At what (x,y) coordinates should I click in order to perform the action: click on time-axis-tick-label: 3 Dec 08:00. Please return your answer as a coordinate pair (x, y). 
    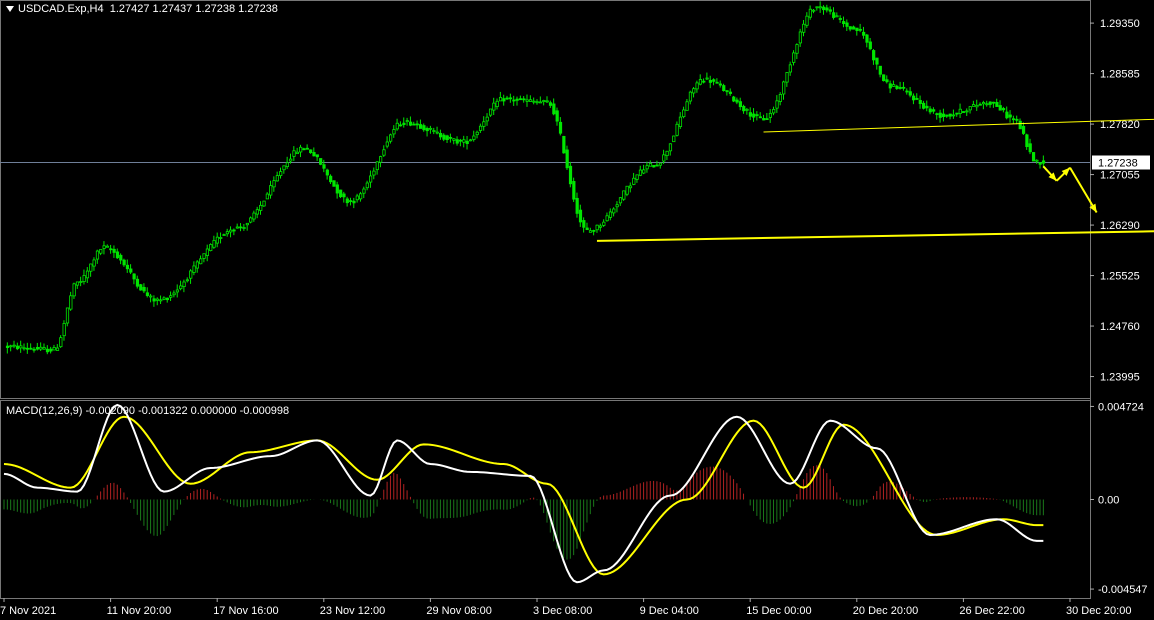
    Looking at the image, I should click on (562, 611).